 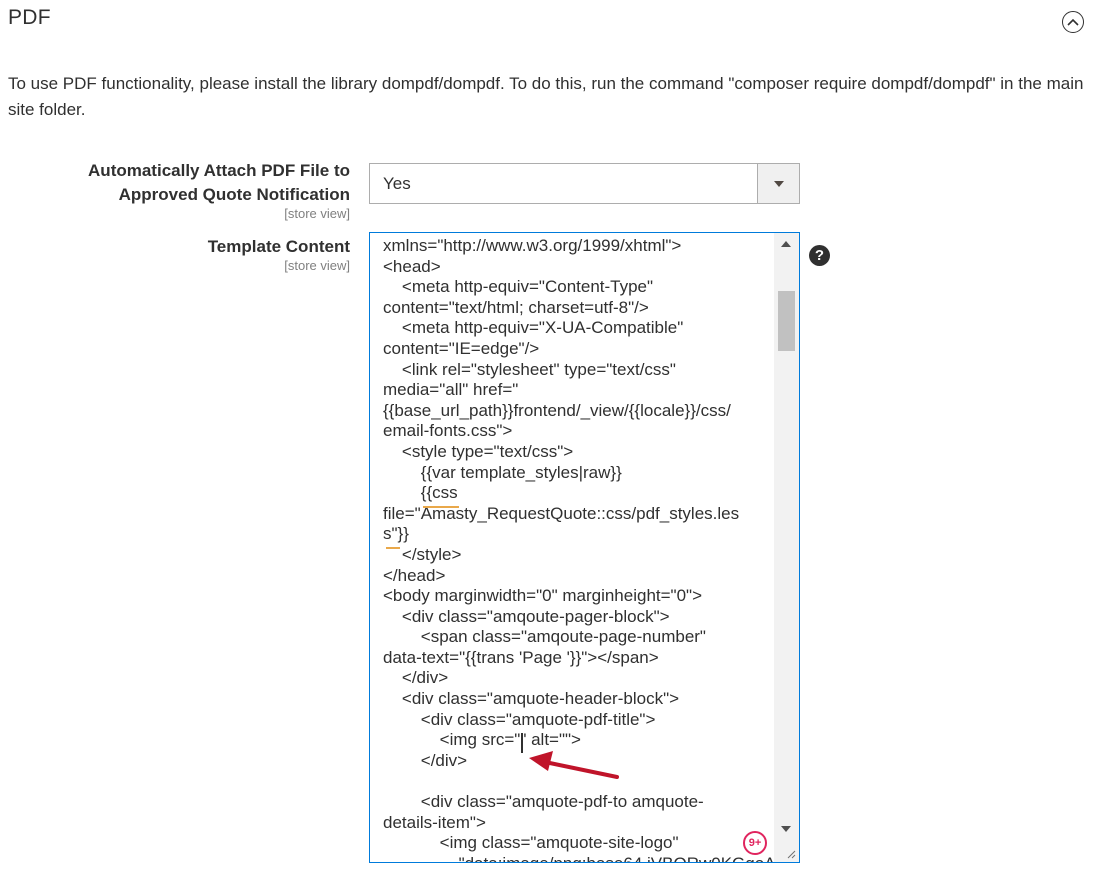 I want to click on code-line: <meta http-equiv="X-UA-Compatible", so click(x=533, y=328).